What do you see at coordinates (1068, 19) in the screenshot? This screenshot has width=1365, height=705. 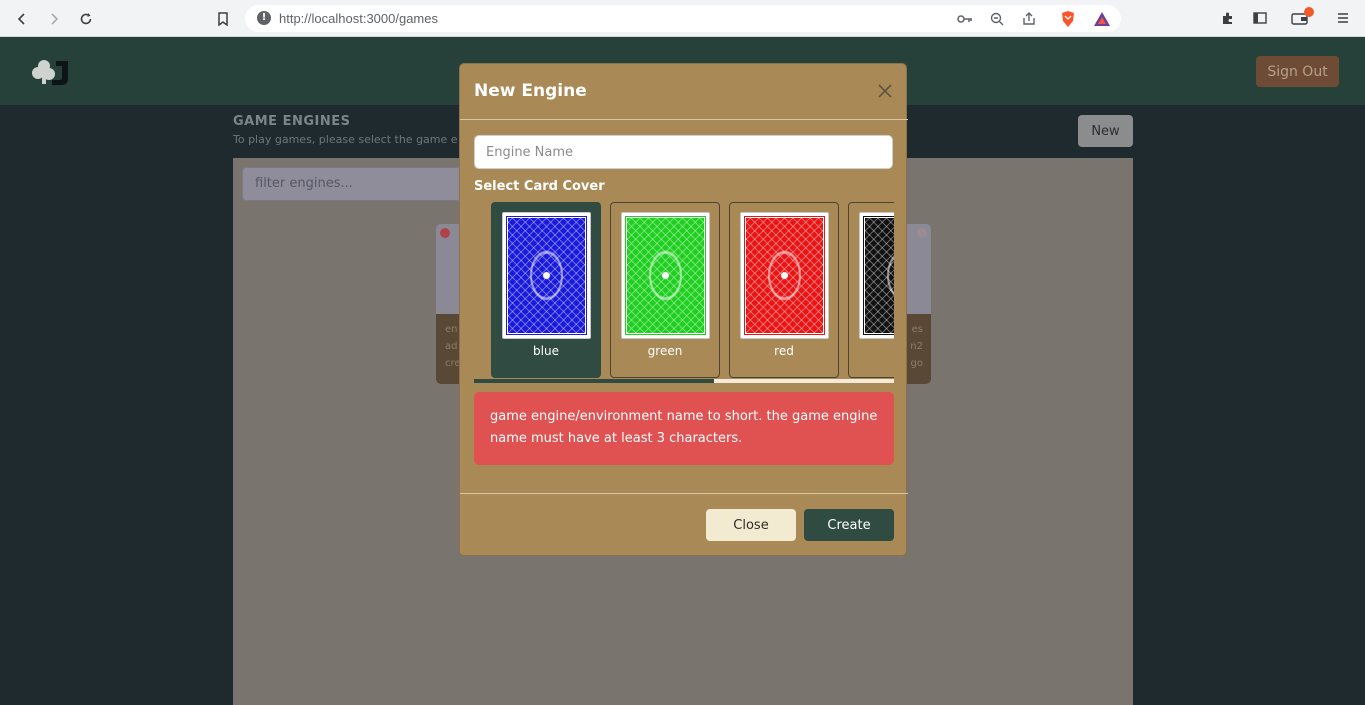 I see `brave-shield-icon` at bounding box center [1068, 19].